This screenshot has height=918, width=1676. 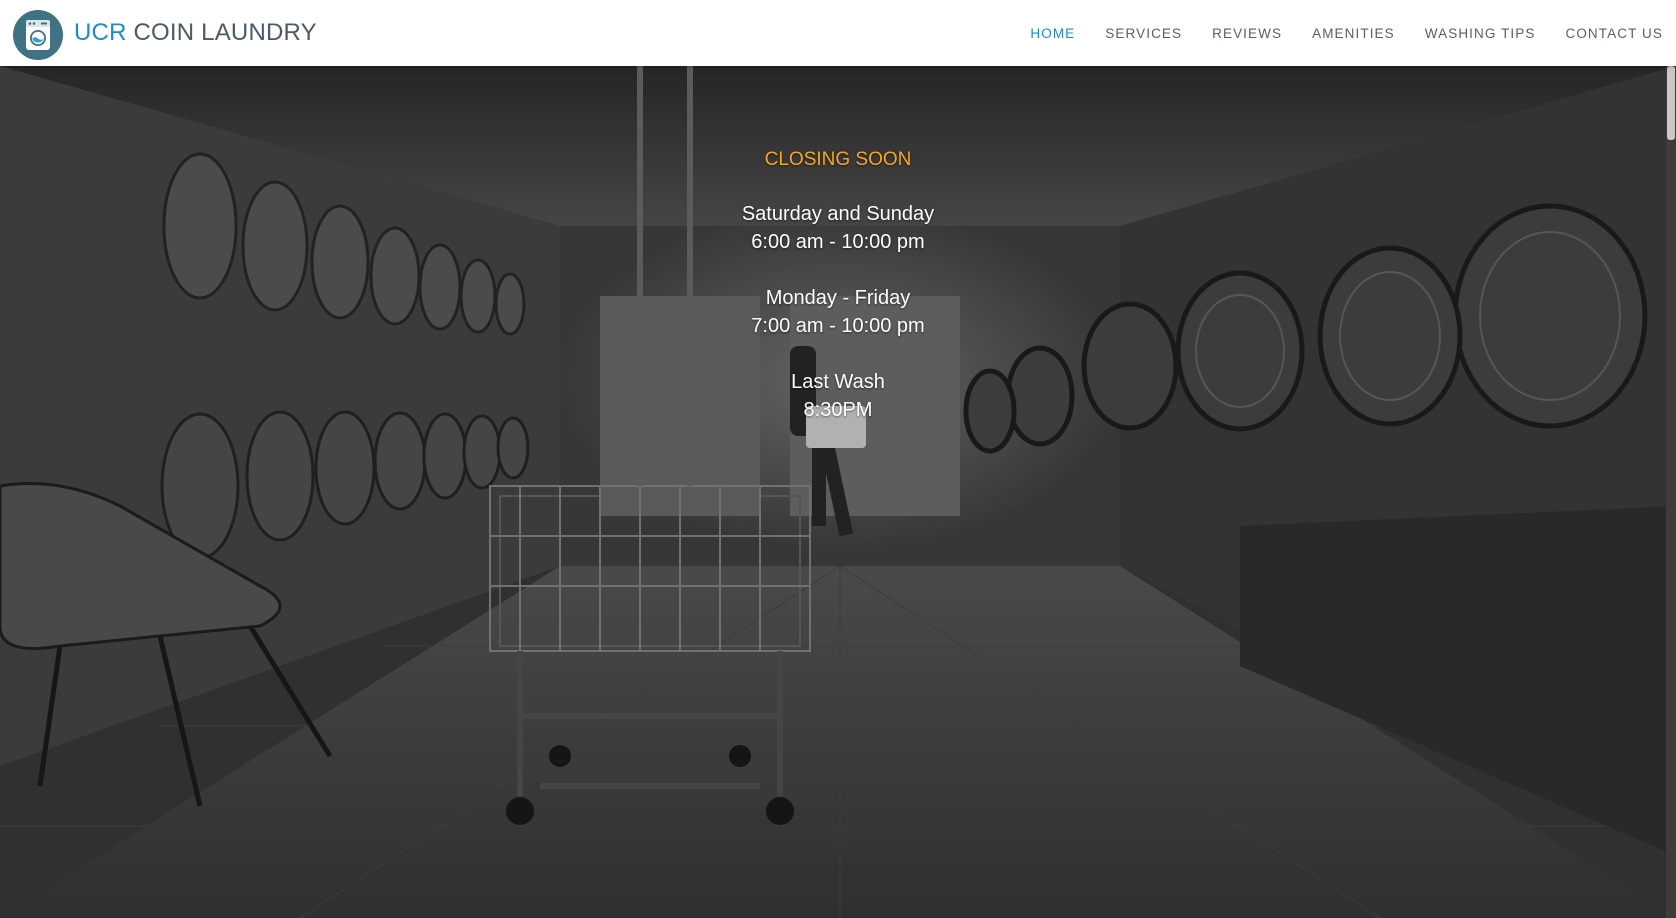 What do you see at coordinates (1353, 33) in the screenshot?
I see `nav-amenities: AMENITIES` at bounding box center [1353, 33].